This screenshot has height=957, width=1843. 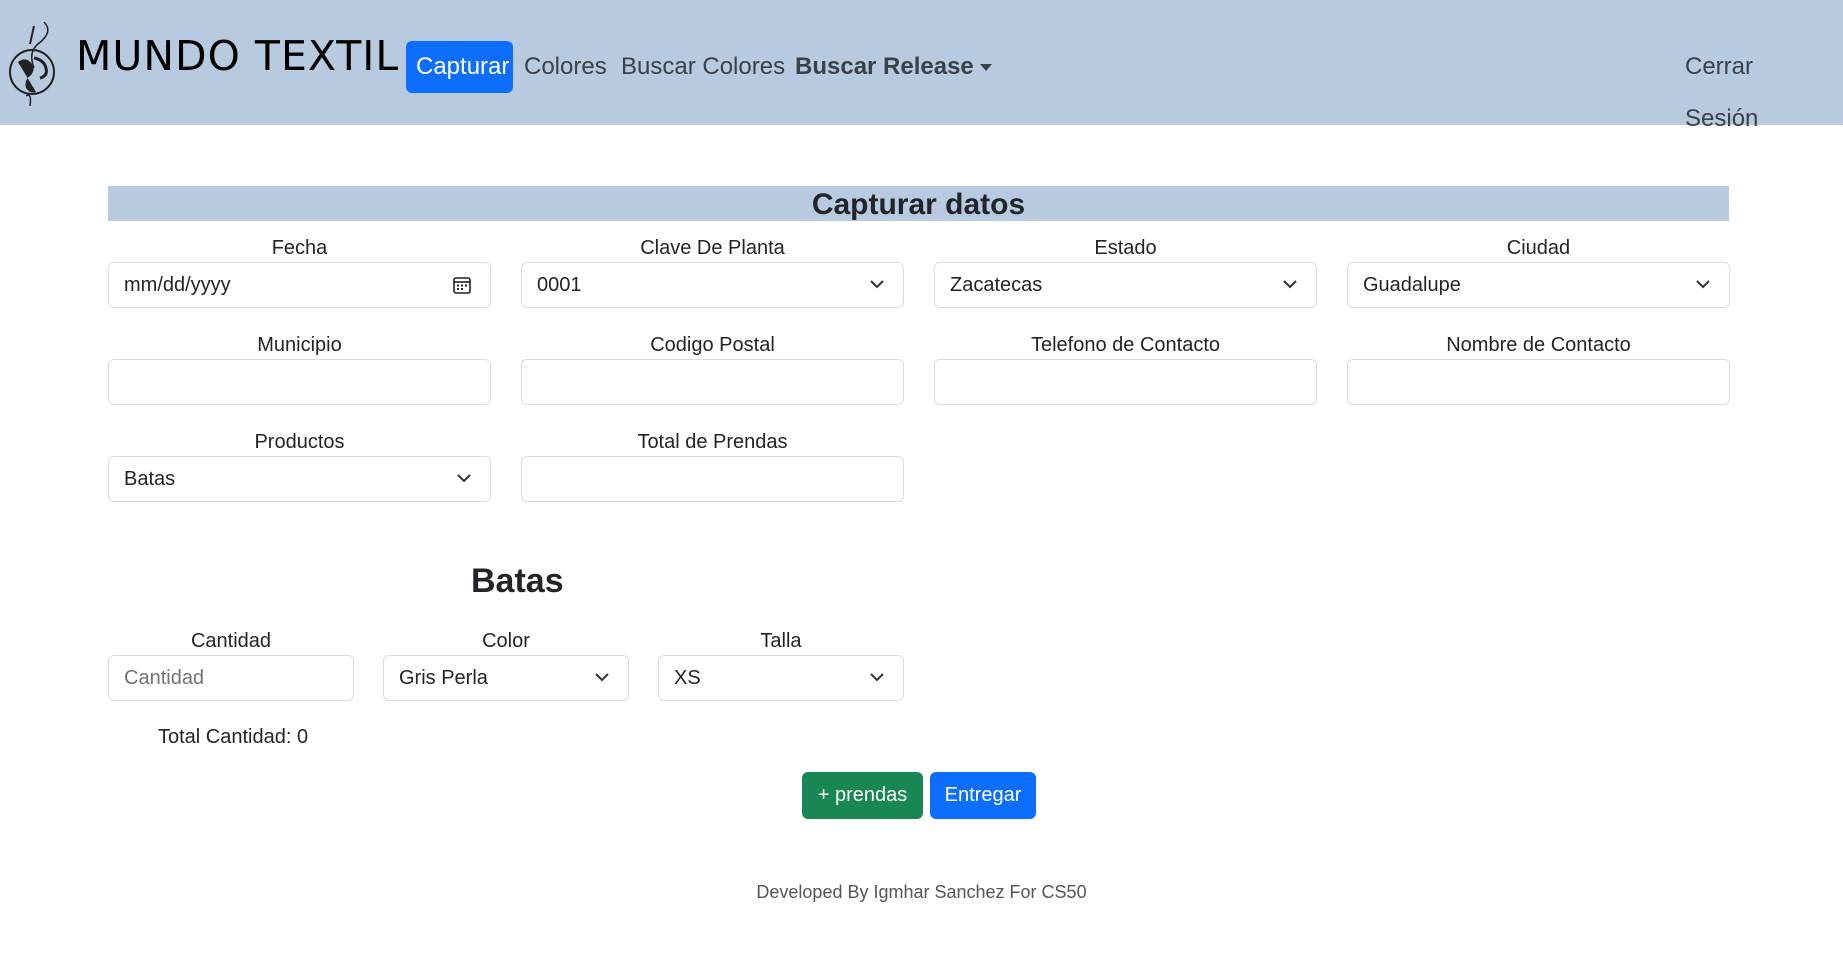 I want to click on product-section-title: Batas, so click(x=517, y=581).